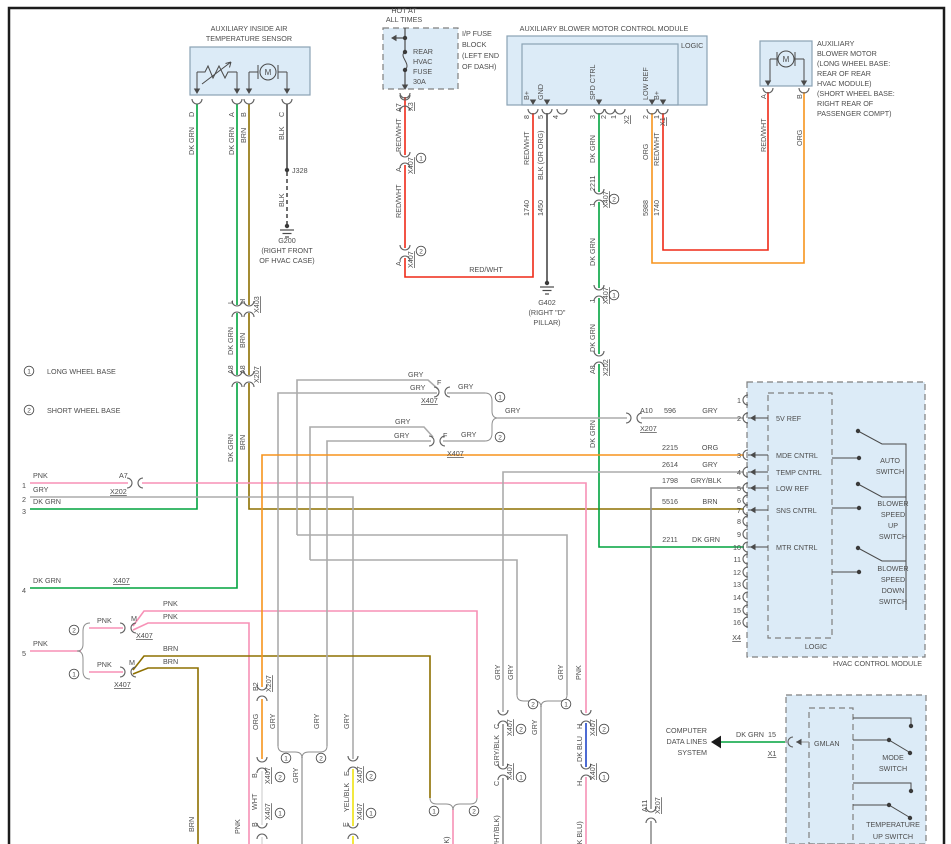 Image resolution: width=951 pixels, height=844 pixels. Describe the element at coordinates (242, 442) in the screenshot. I see `wire-label: BRN` at that location.